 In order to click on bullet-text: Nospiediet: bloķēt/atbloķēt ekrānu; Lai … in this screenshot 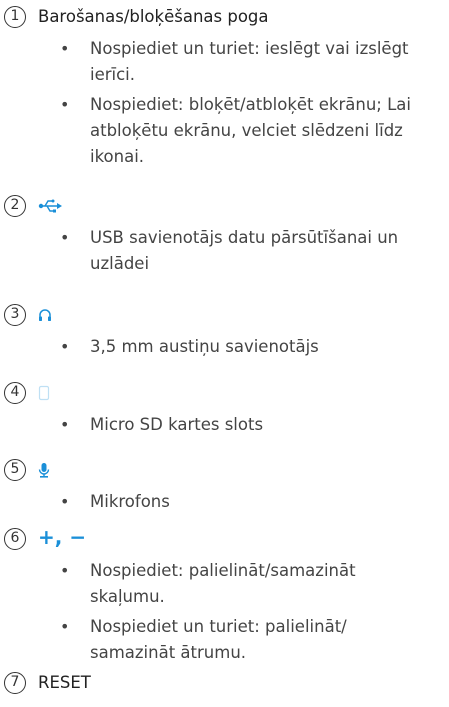, I will do `click(250, 130)`.